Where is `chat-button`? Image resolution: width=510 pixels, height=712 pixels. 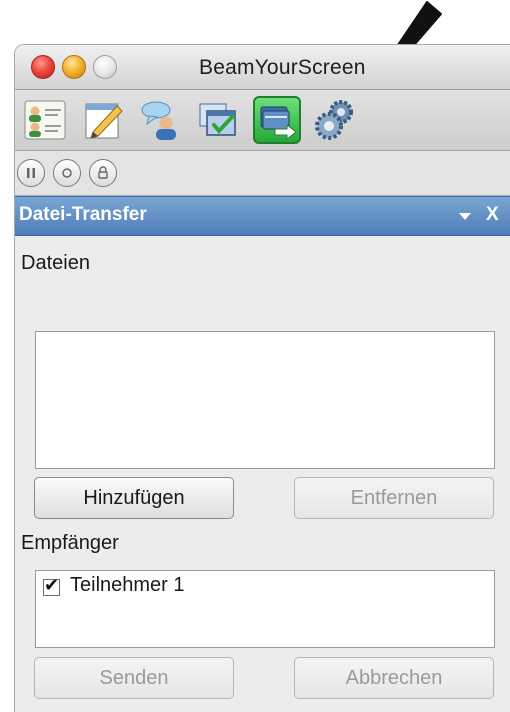
chat-button is located at coordinates (161, 120).